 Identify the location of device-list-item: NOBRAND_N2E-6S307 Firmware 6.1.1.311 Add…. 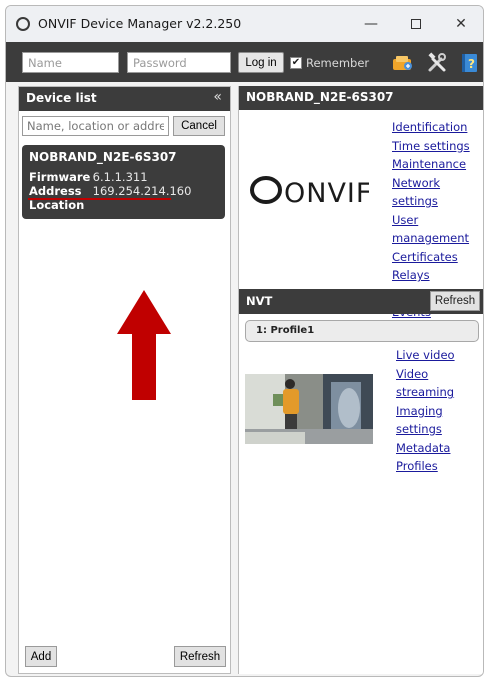
(123, 182).